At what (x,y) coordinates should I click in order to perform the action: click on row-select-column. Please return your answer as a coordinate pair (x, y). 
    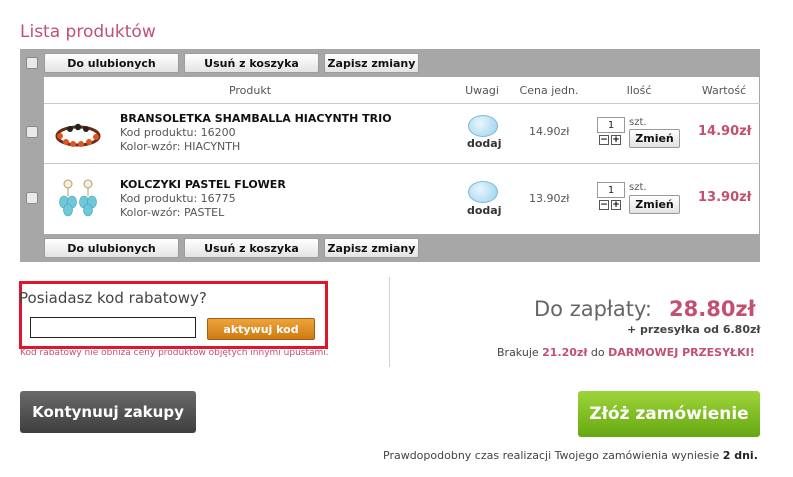
    Looking at the image, I should click on (32, 155).